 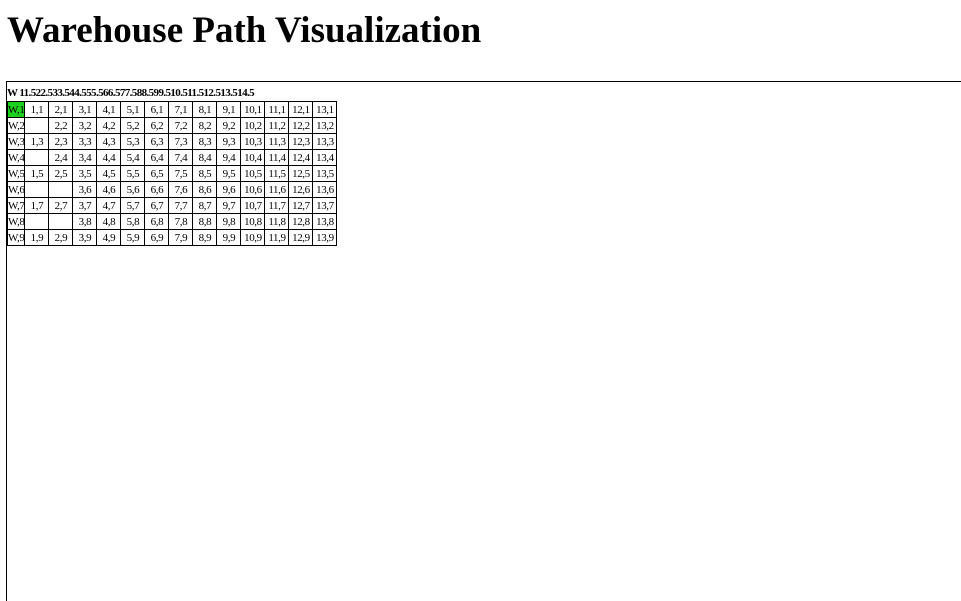 I want to click on cell-label: 3,7, so click(x=85, y=205).